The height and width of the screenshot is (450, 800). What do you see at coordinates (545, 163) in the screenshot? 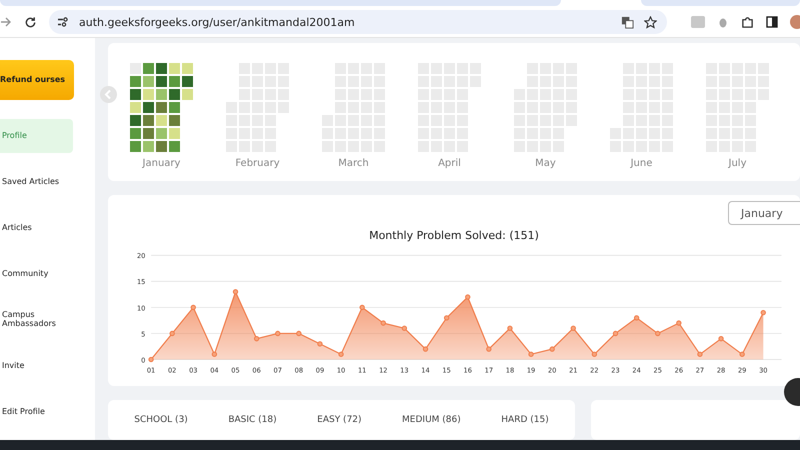
I see `month-label: May` at bounding box center [545, 163].